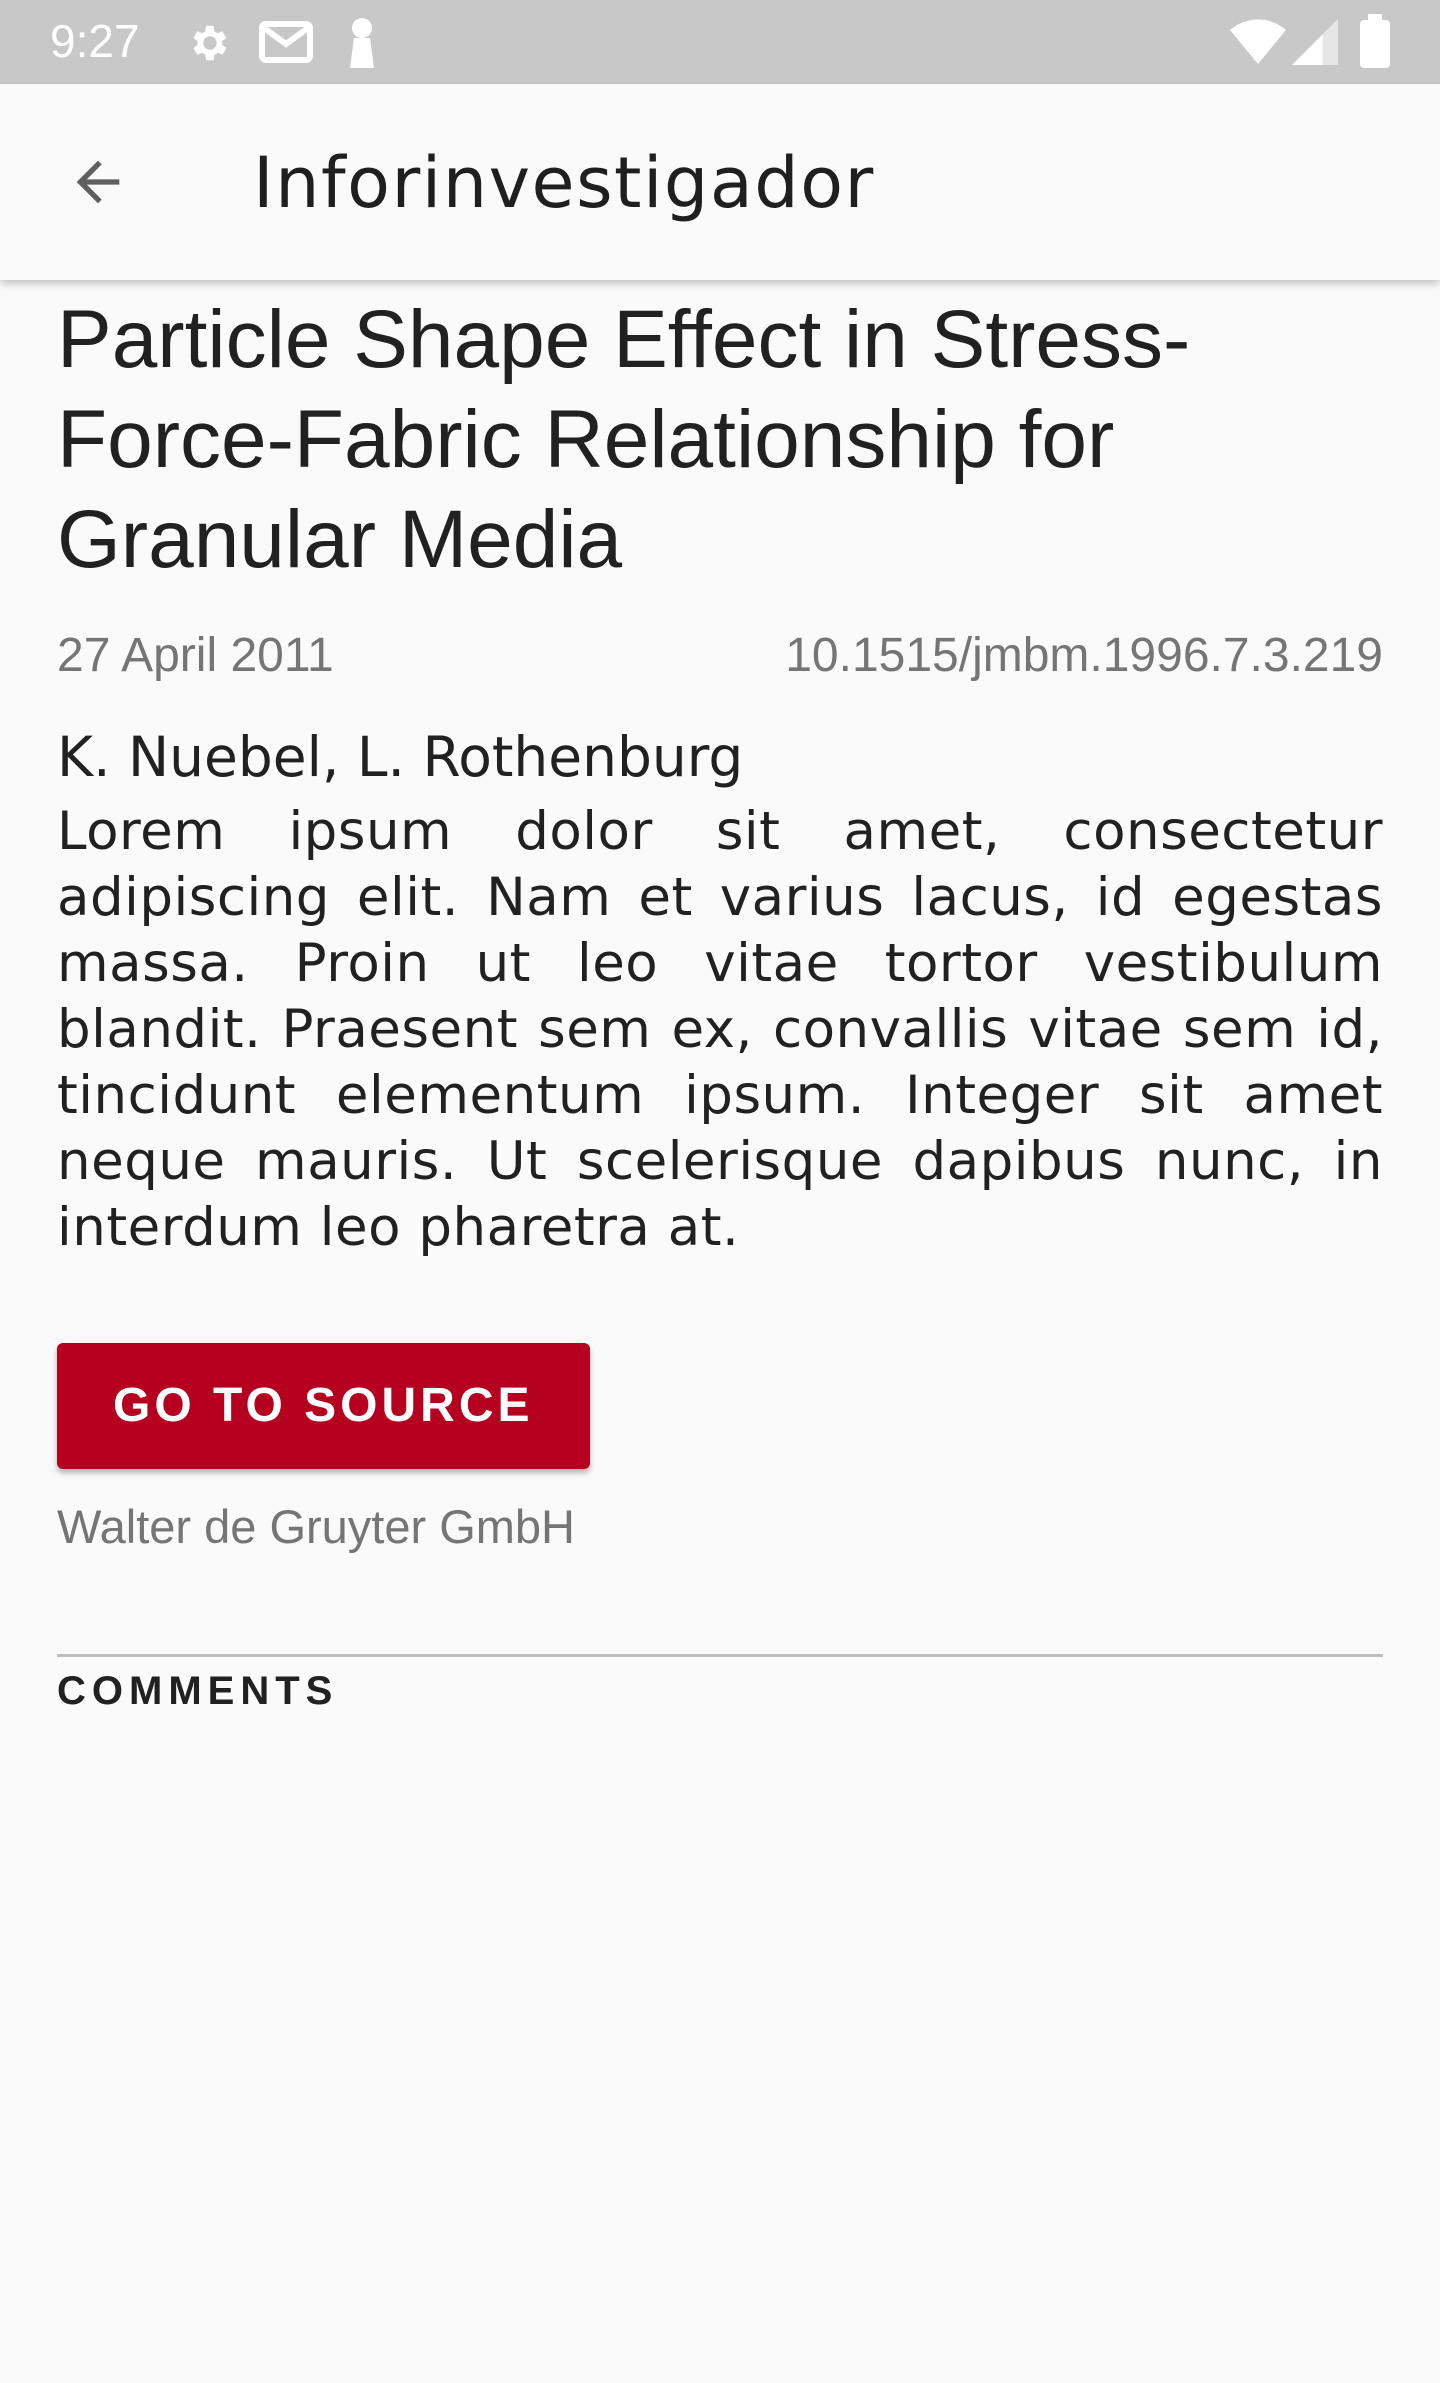 The width and height of the screenshot is (1440, 2383). I want to click on article-meta: 27 April 2011 10.1515/jmbm.1996.7.3.219, so click(720, 655).